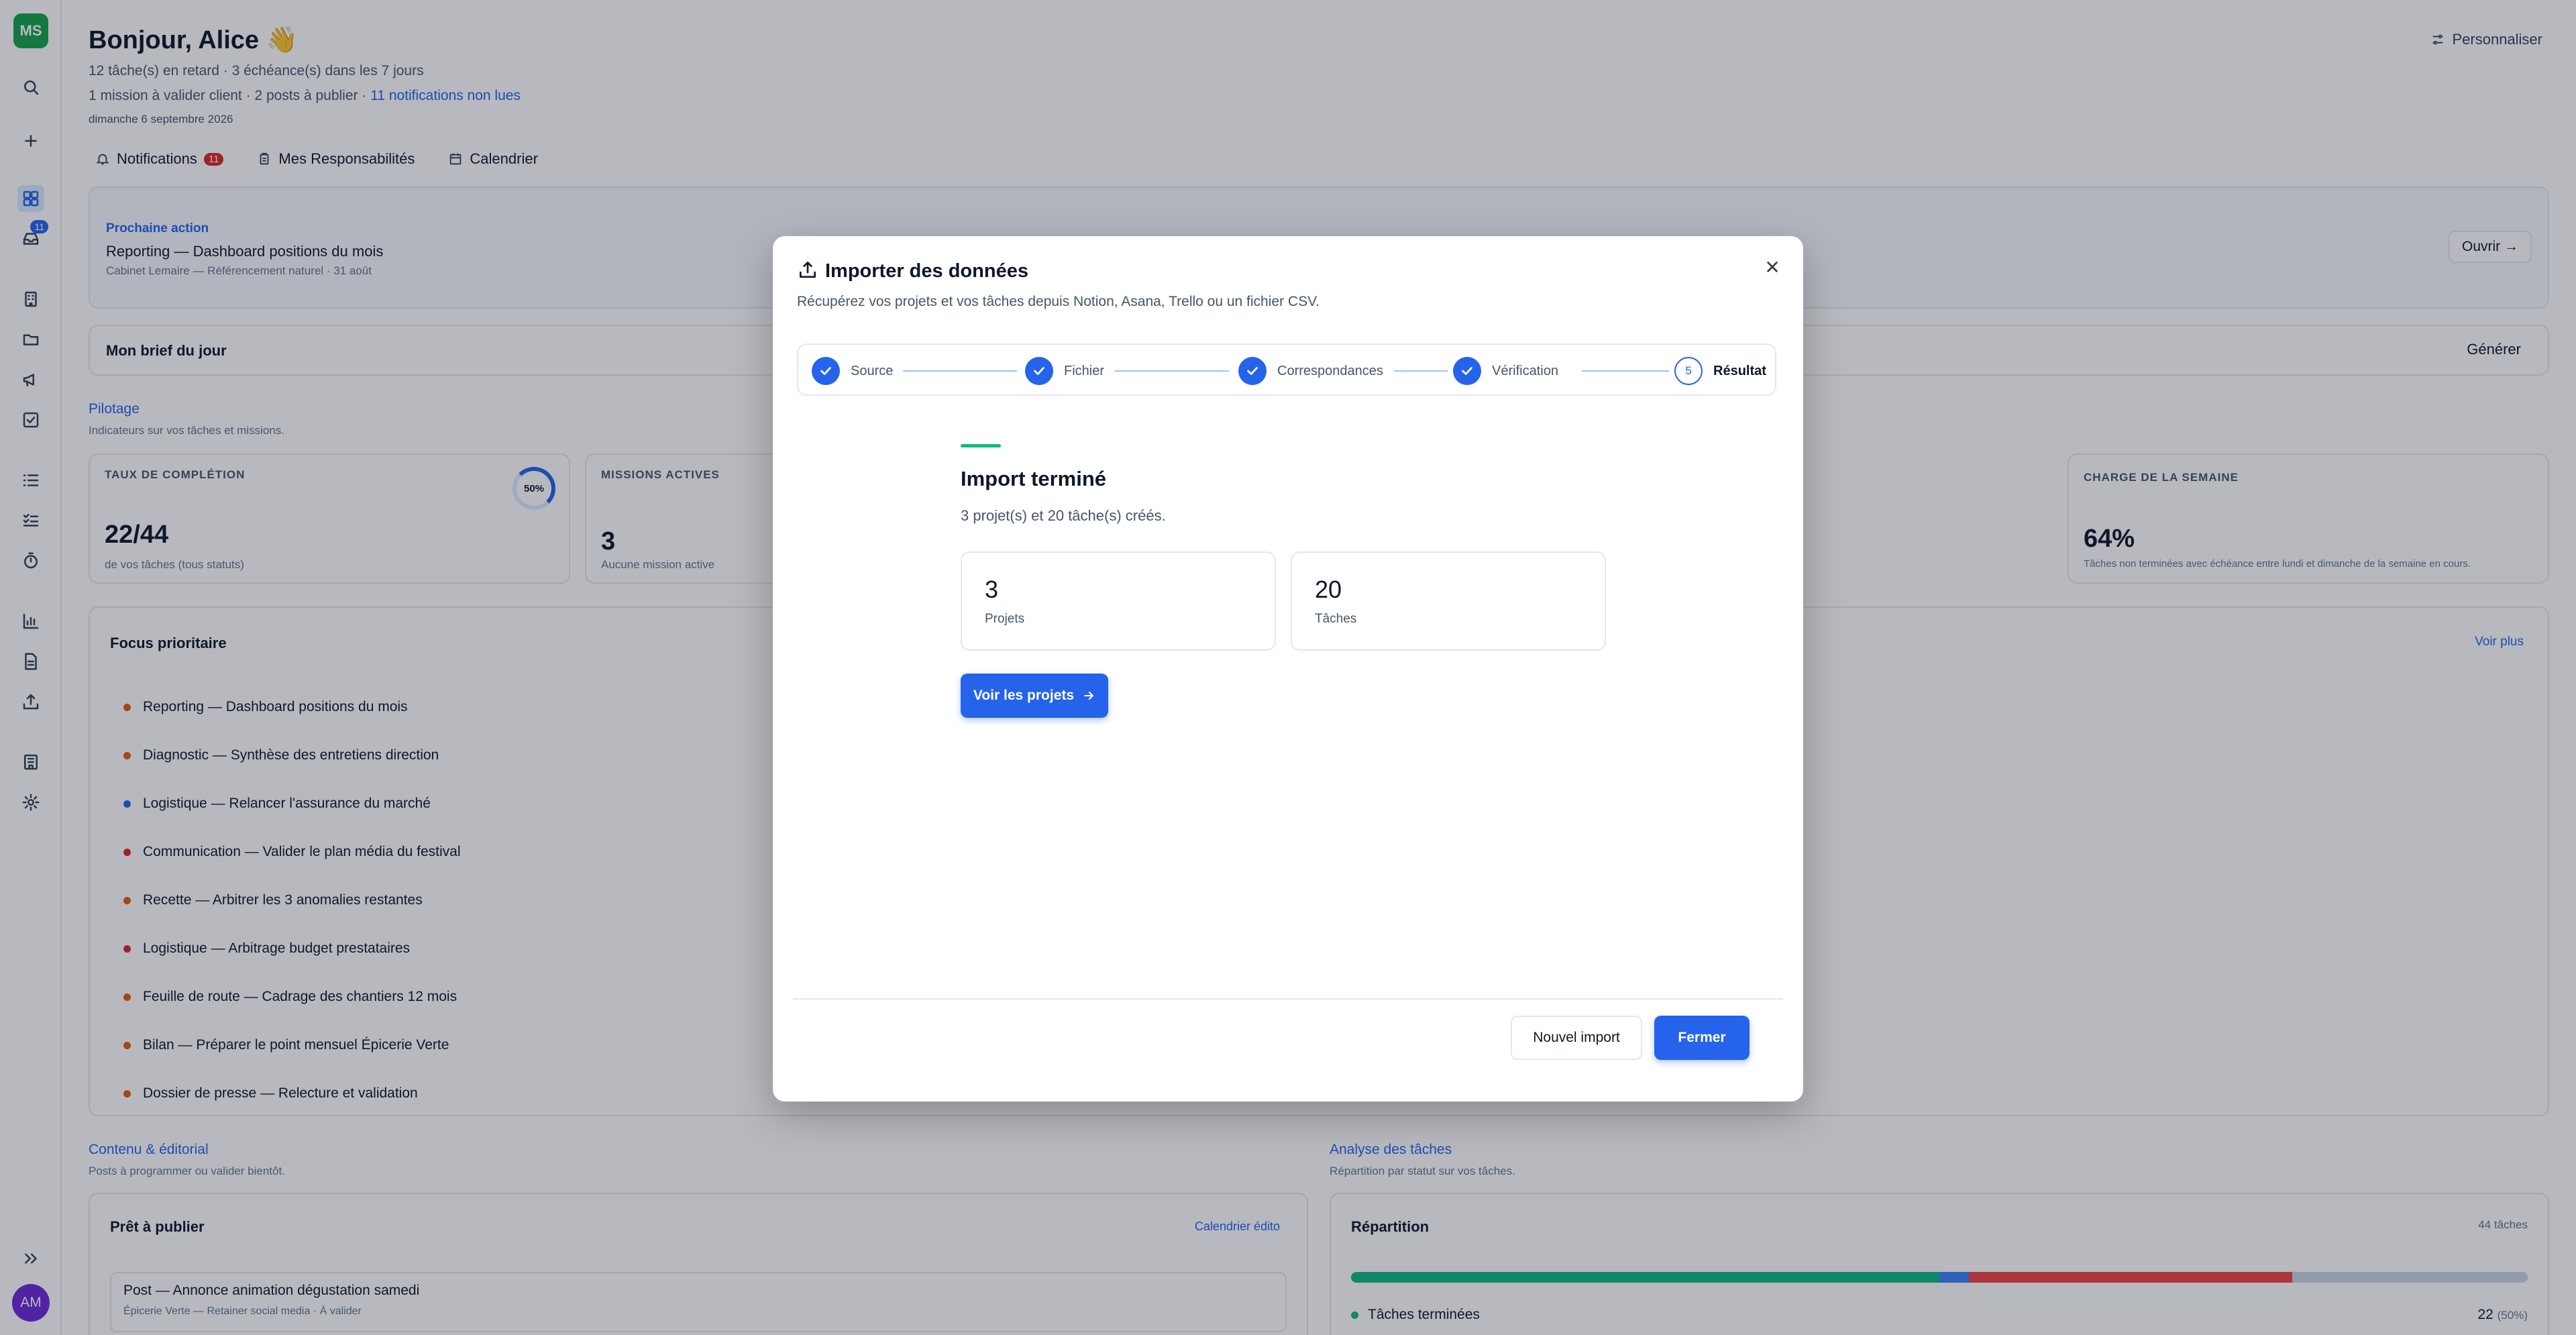  What do you see at coordinates (1088, 695) in the screenshot?
I see `arrow-right-icon` at bounding box center [1088, 695].